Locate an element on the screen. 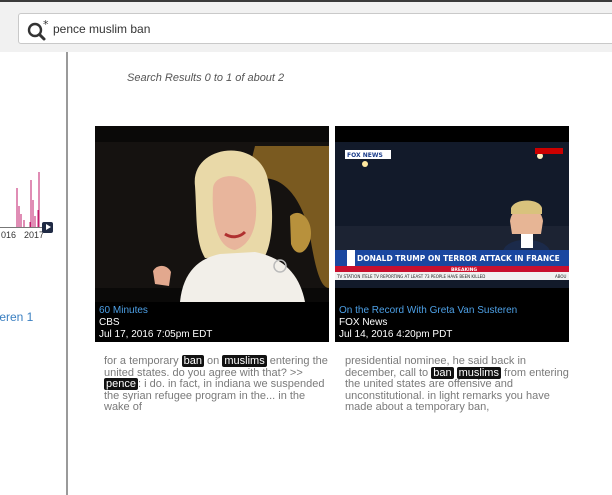  year-label: 016 is located at coordinates (9, 235).